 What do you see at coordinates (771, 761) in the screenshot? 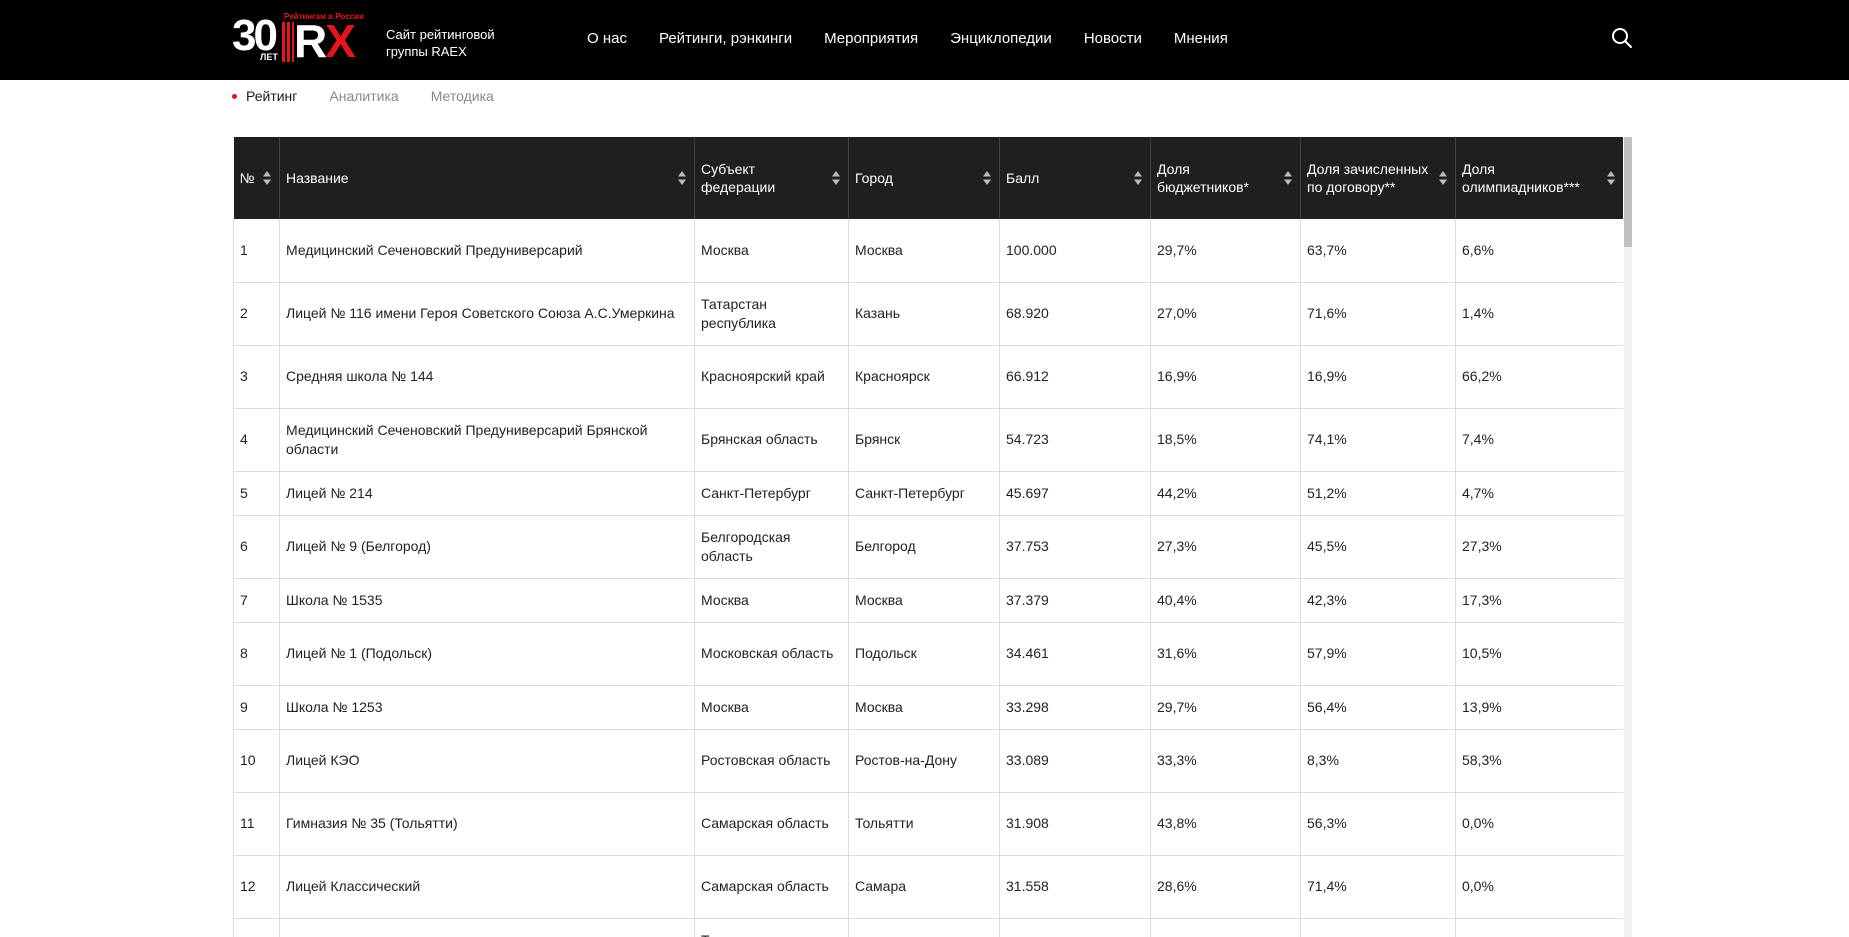
I see `cell-region: Ростовская область` at bounding box center [771, 761].